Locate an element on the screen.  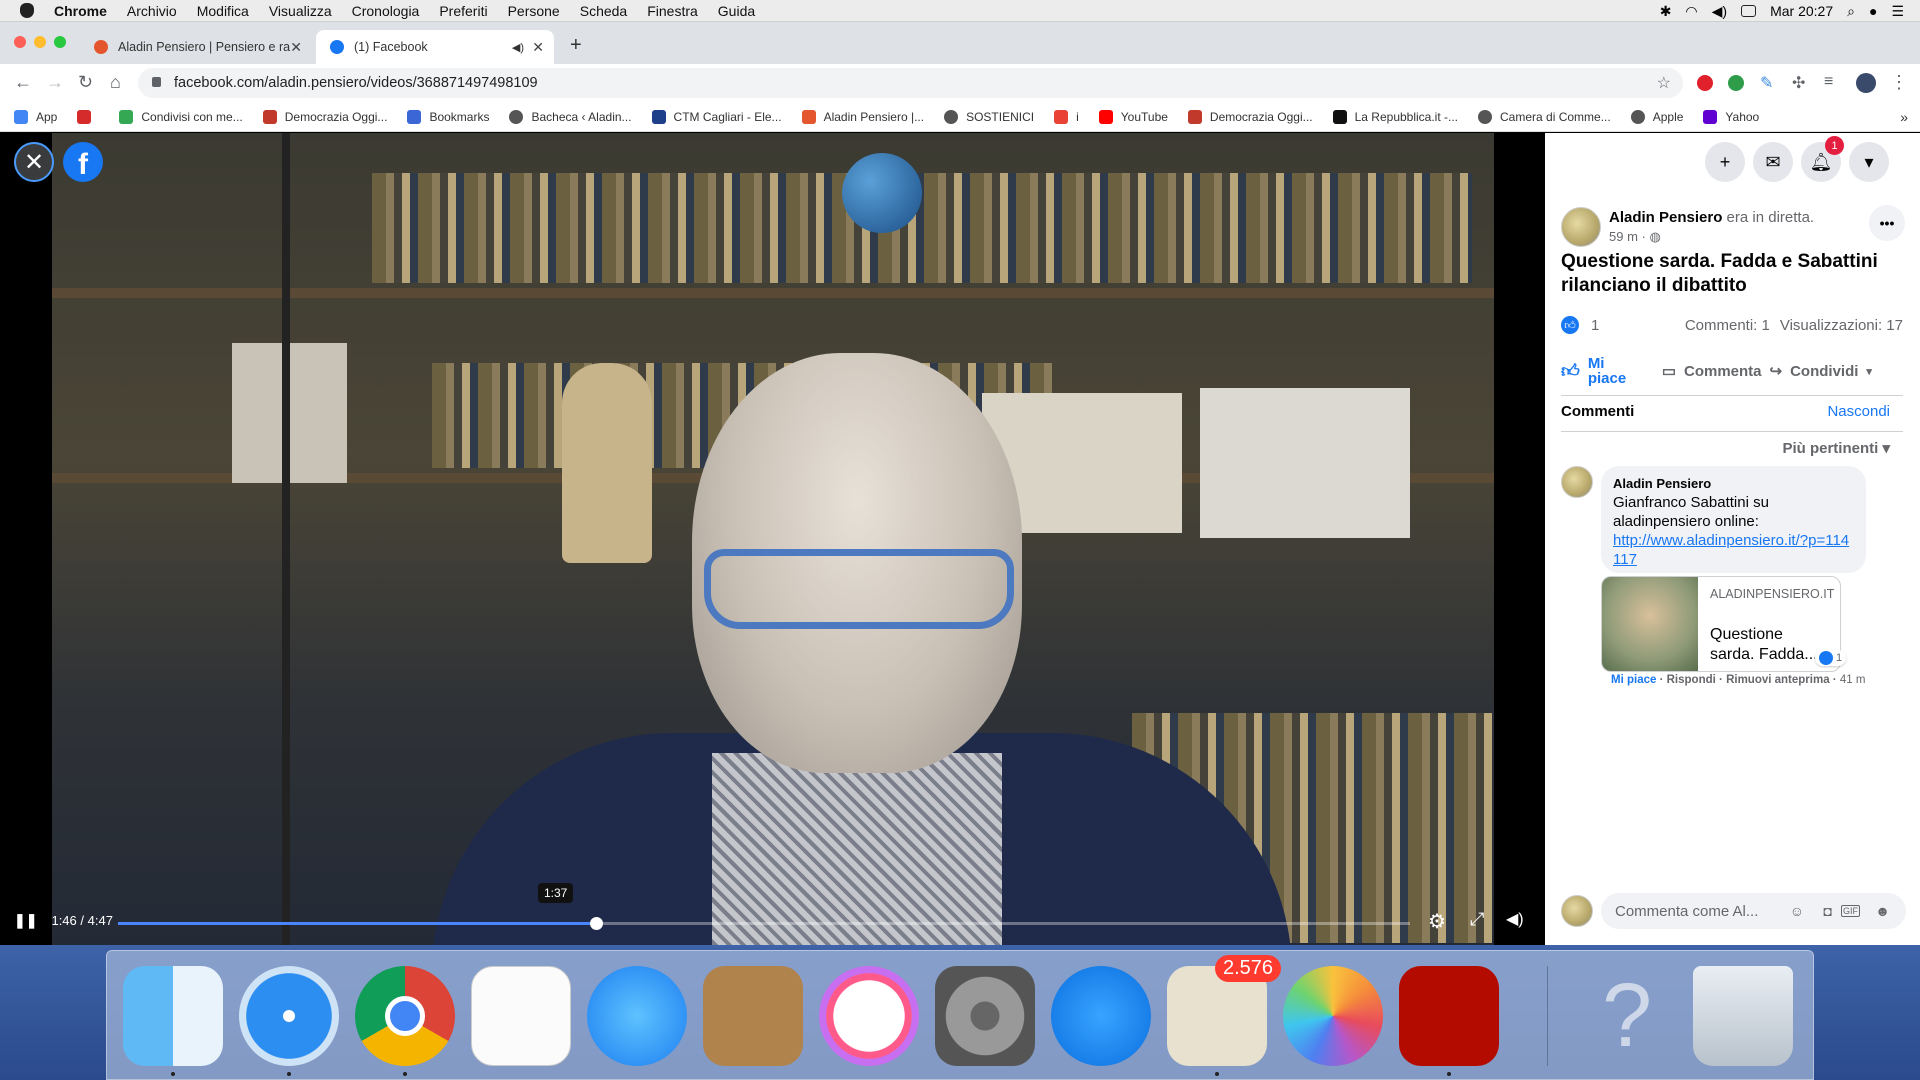
reload-icon: ↻ is located at coordinates (85, 82).